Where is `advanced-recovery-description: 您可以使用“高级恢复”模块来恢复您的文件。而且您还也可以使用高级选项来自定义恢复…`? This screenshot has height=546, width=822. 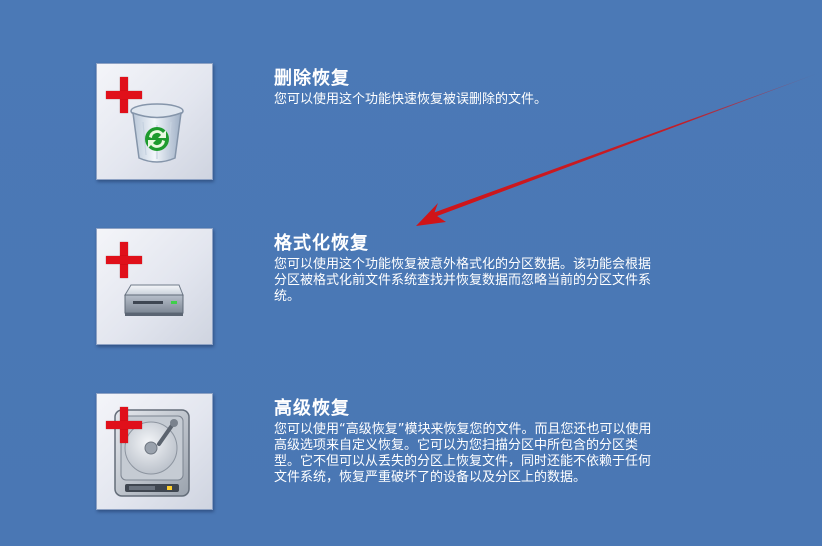 advanced-recovery-description: 您可以使用“高级恢复”模块来恢复您的文件。而且您还也可以使用高级选项来自定义恢复… is located at coordinates (463, 453).